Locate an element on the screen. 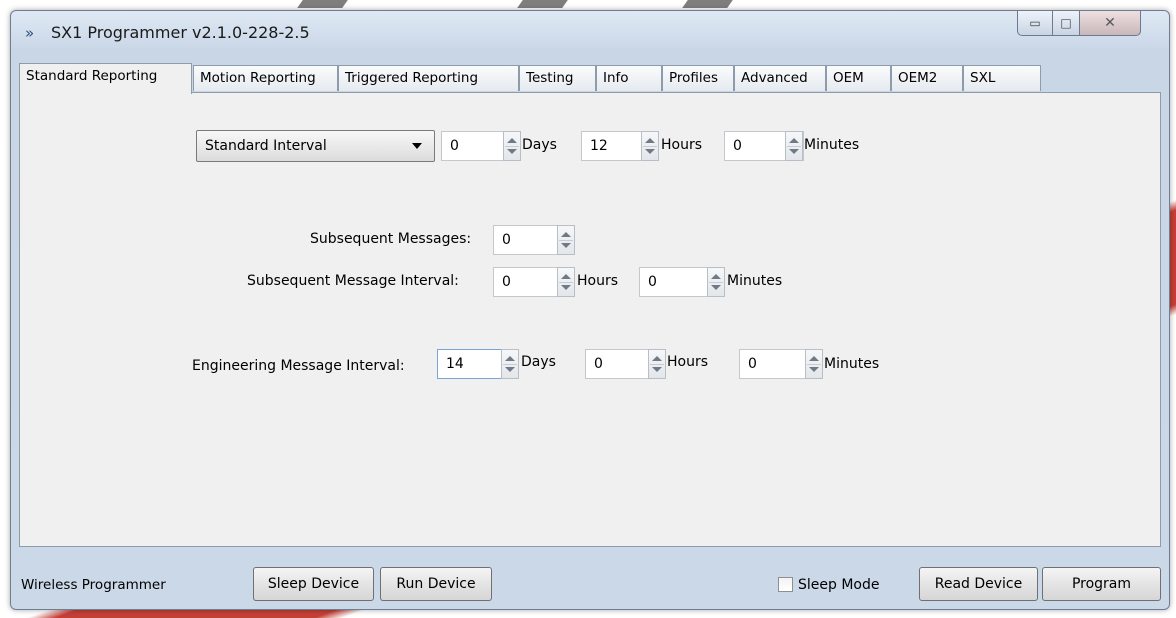  standard-days-label: Days is located at coordinates (539, 145).